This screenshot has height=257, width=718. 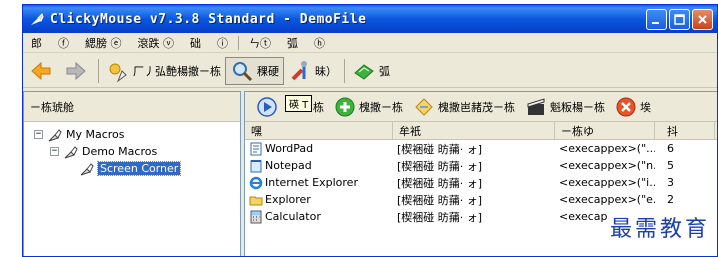 I want to click on list-header: 嘿 牟衹 ㄧ栋ゆ 抖, so click(x=481, y=131).